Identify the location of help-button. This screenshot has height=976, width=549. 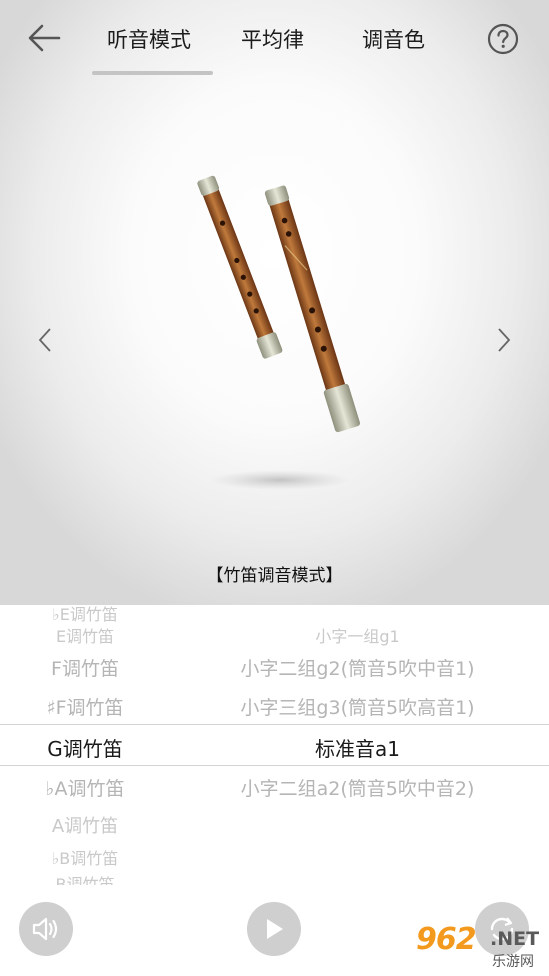
(503, 39).